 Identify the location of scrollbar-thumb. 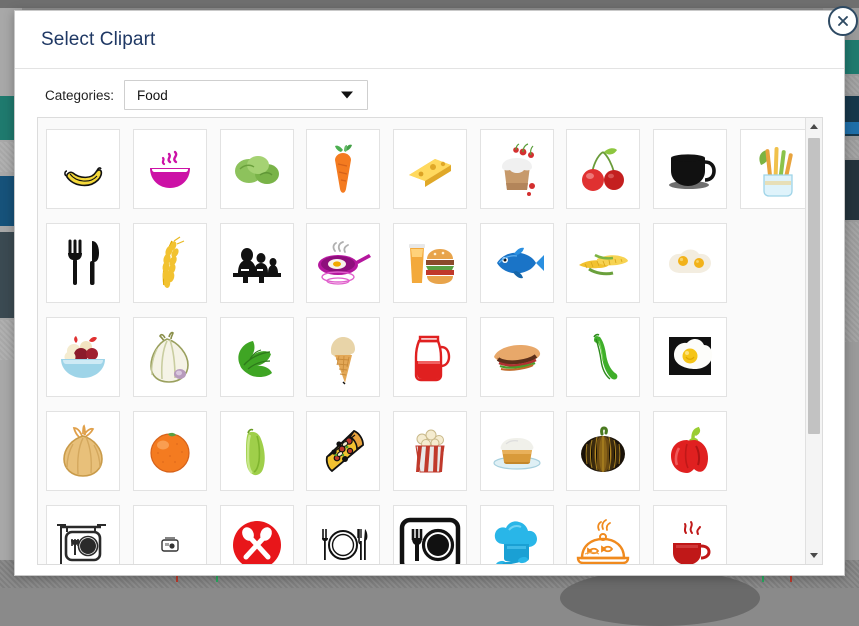
(814, 286).